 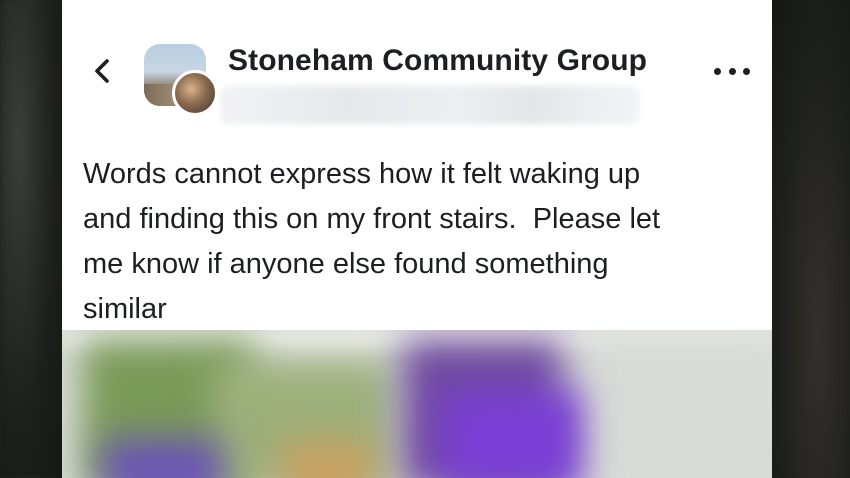 I want to click on background-blur-left, so click(x=31, y=239).